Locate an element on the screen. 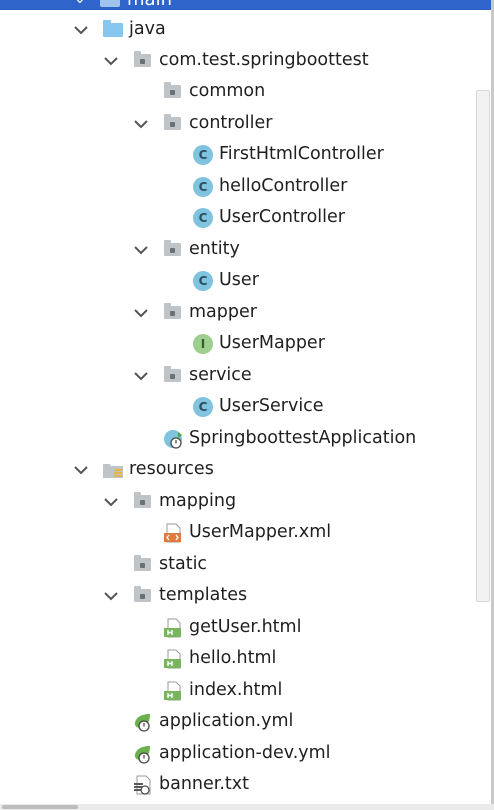  tree-item-label: application-dev.yml is located at coordinates (245, 753).